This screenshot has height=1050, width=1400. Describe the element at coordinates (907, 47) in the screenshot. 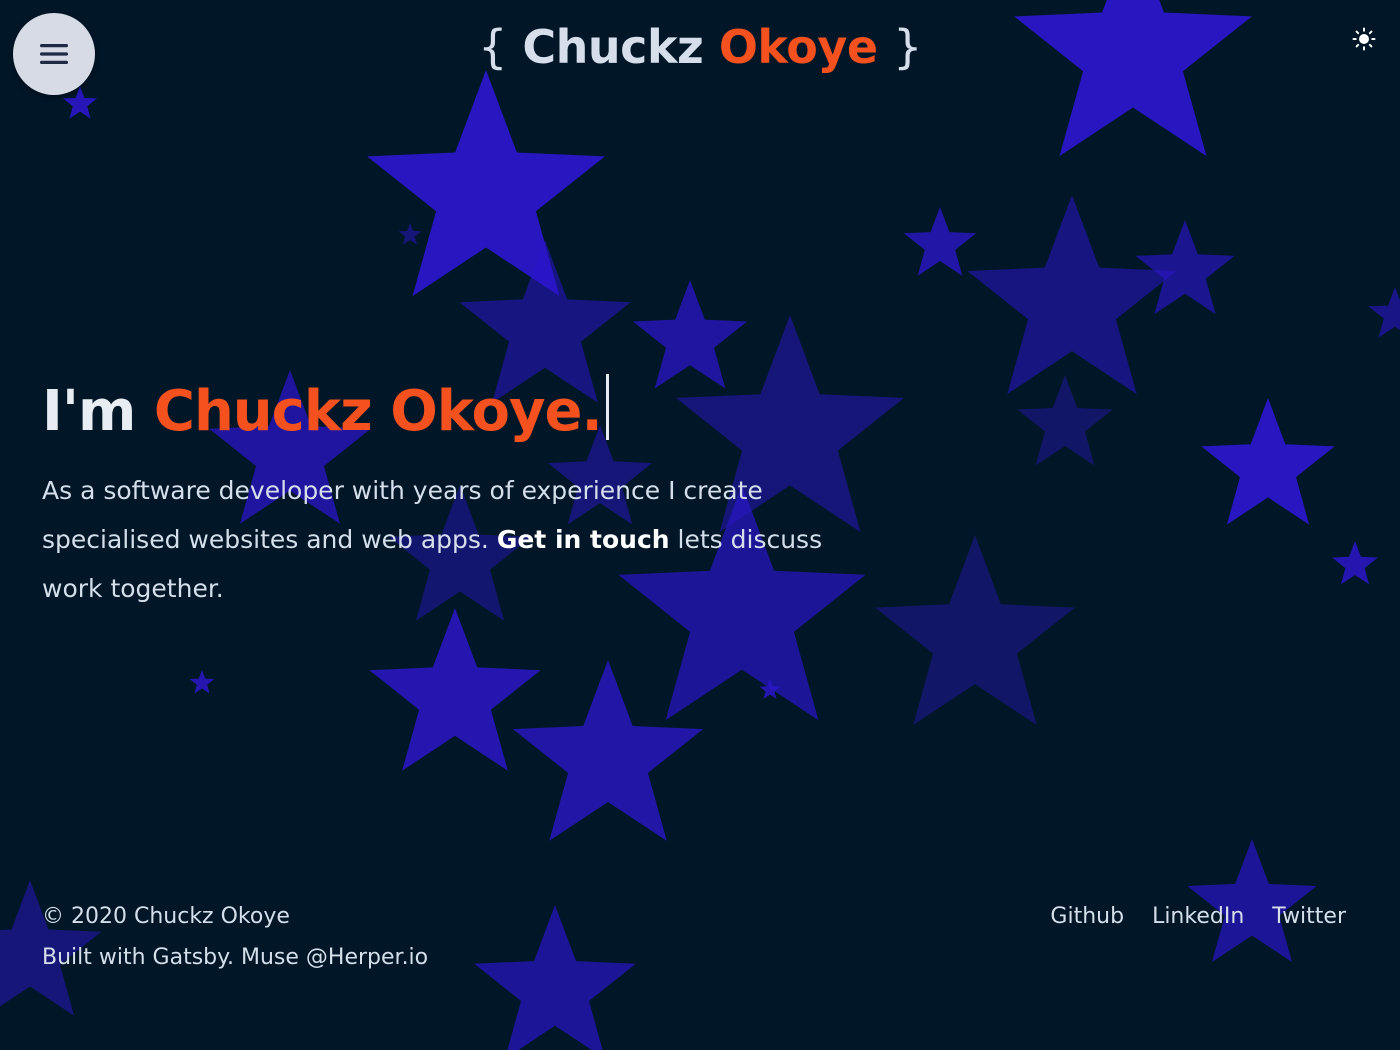

I see `title-close-brace: }` at that location.